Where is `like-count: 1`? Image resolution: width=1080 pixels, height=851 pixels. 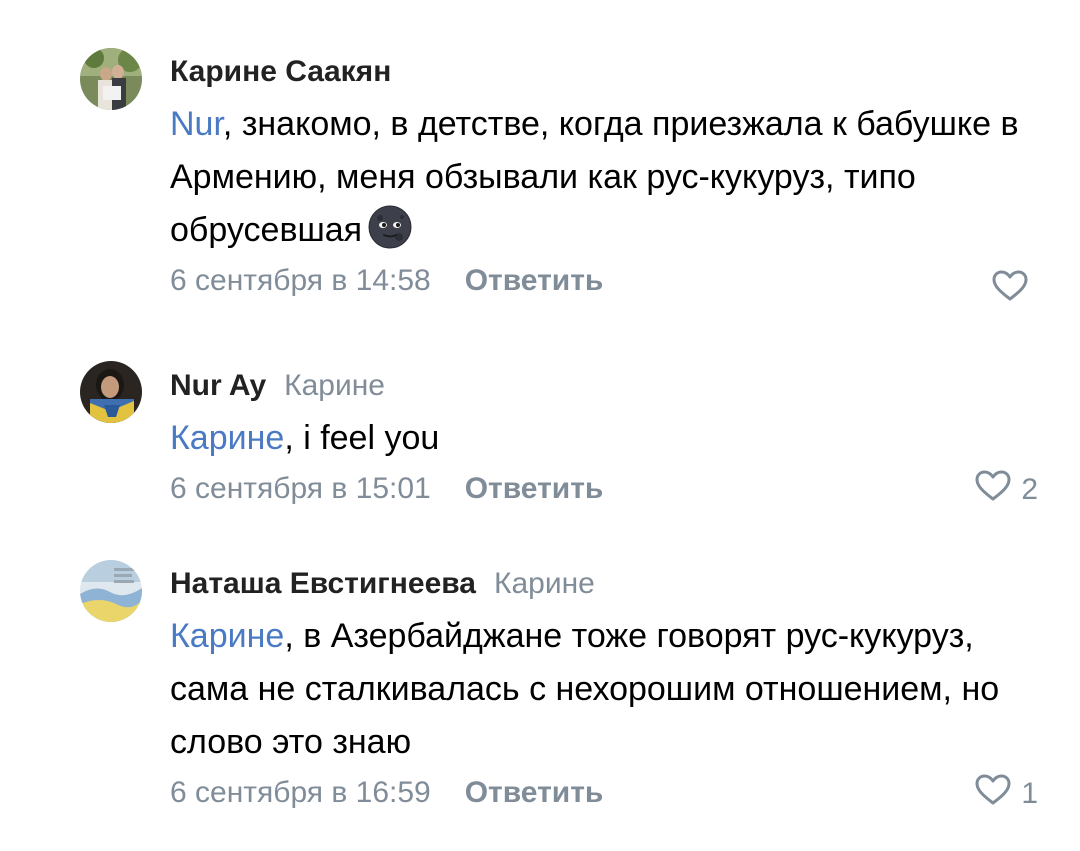
like-count: 1 is located at coordinates (1029, 793).